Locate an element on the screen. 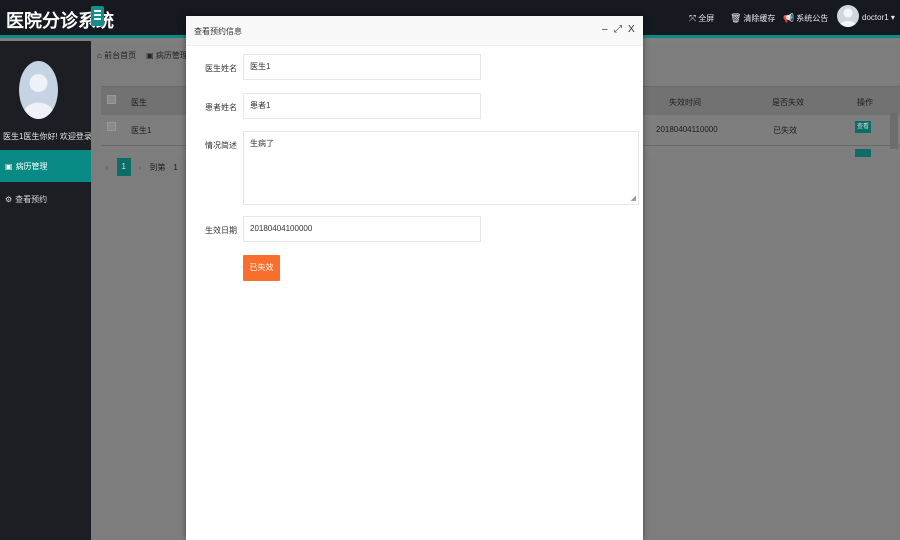  page-input: 1 is located at coordinates (175, 167).